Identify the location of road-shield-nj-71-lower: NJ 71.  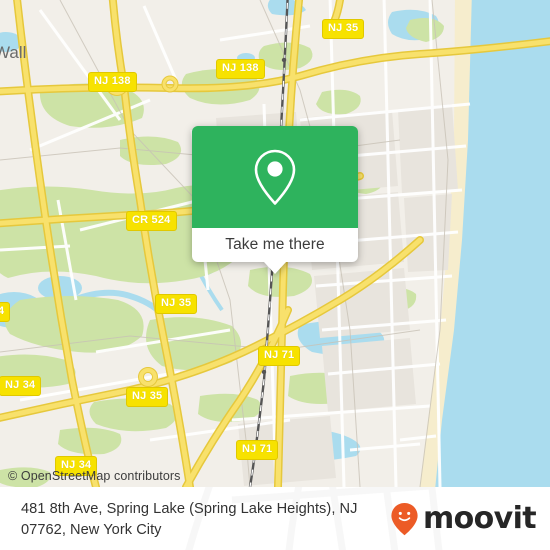
(257, 450).